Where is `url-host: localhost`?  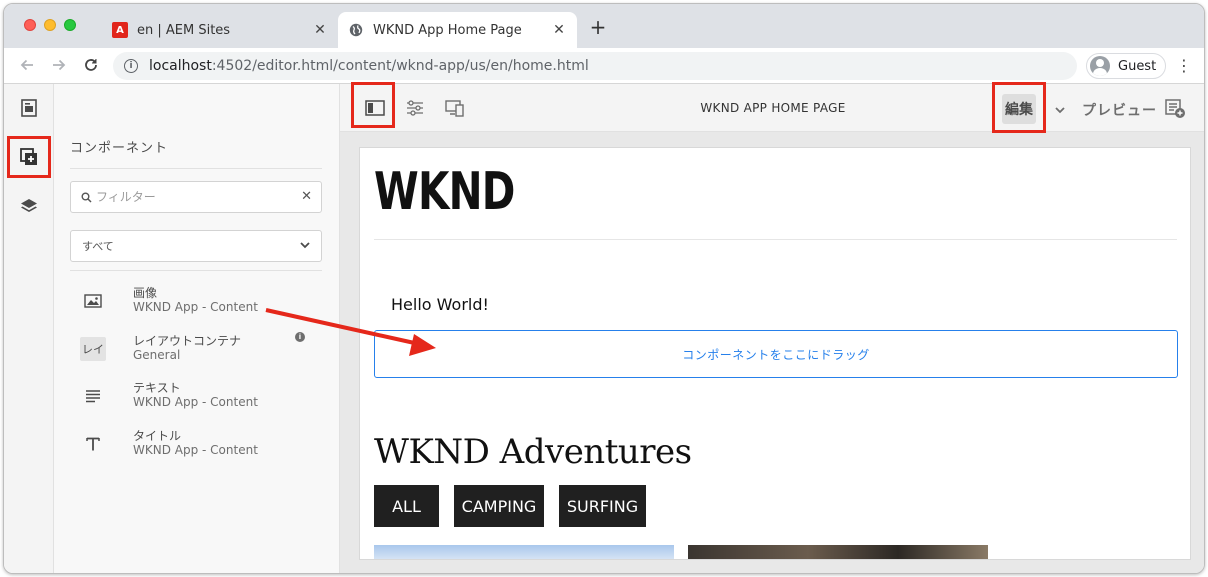
url-host: localhost is located at coordinates (180, 66).